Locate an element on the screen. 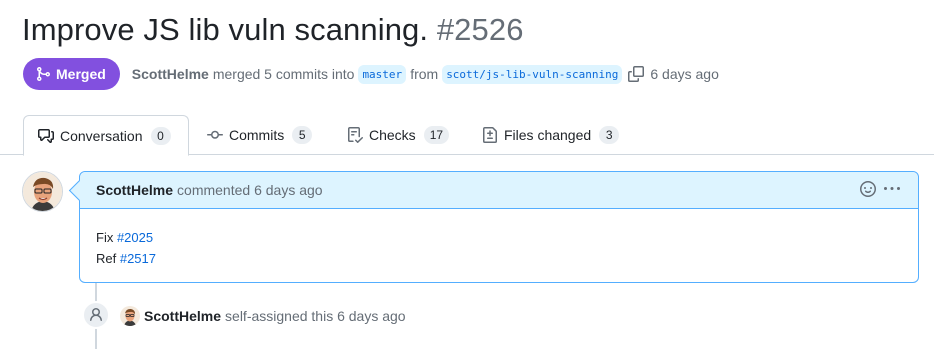 Image resolution: width=934 pixels, height=349 pixels. tab-commits-label: Commits is located at coordinates (257, 135).